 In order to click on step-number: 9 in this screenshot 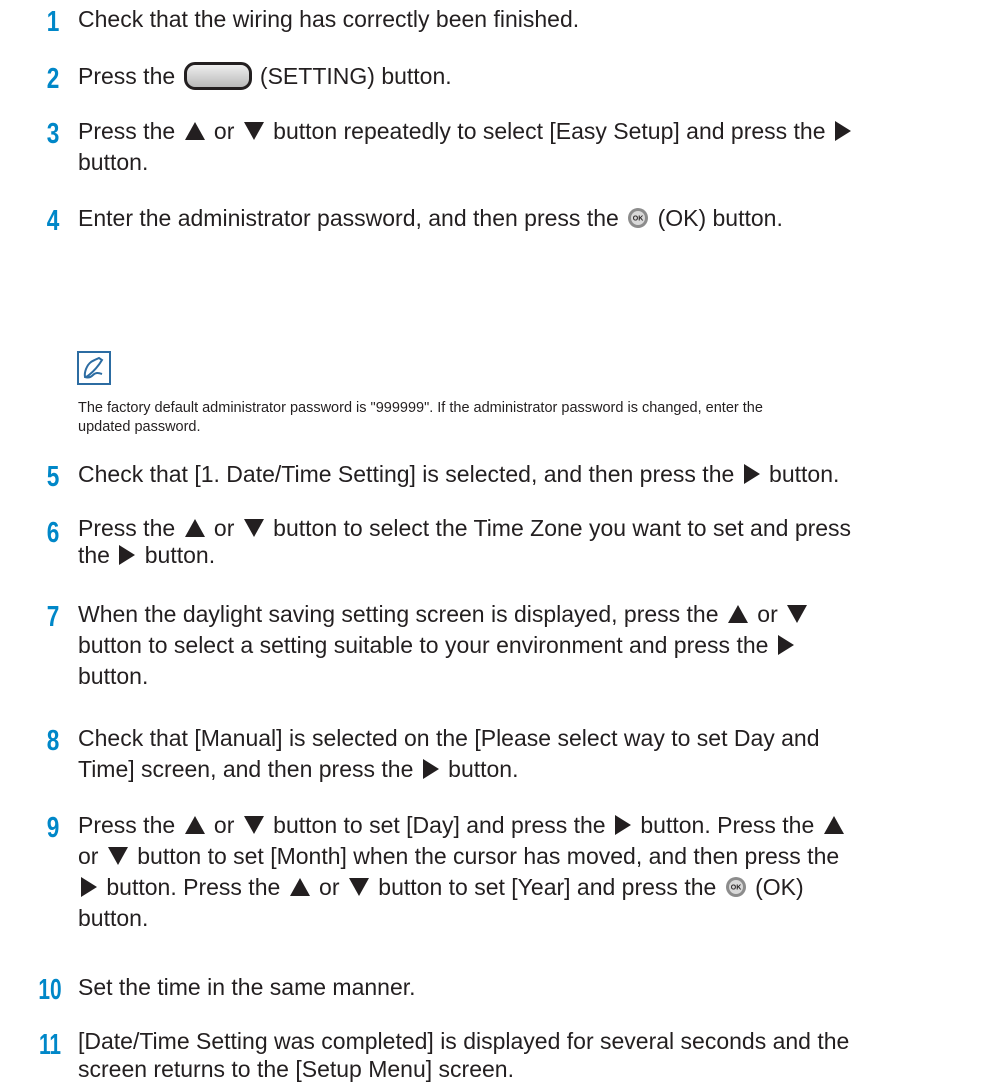, I will do `click(53, 828)`.